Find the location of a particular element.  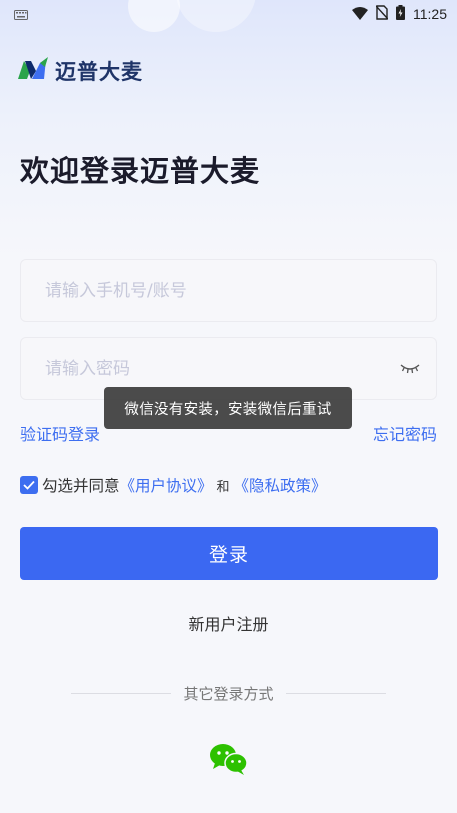

page-title: 欢迎登录迈普大麦 is located at coordinates (140, 171).